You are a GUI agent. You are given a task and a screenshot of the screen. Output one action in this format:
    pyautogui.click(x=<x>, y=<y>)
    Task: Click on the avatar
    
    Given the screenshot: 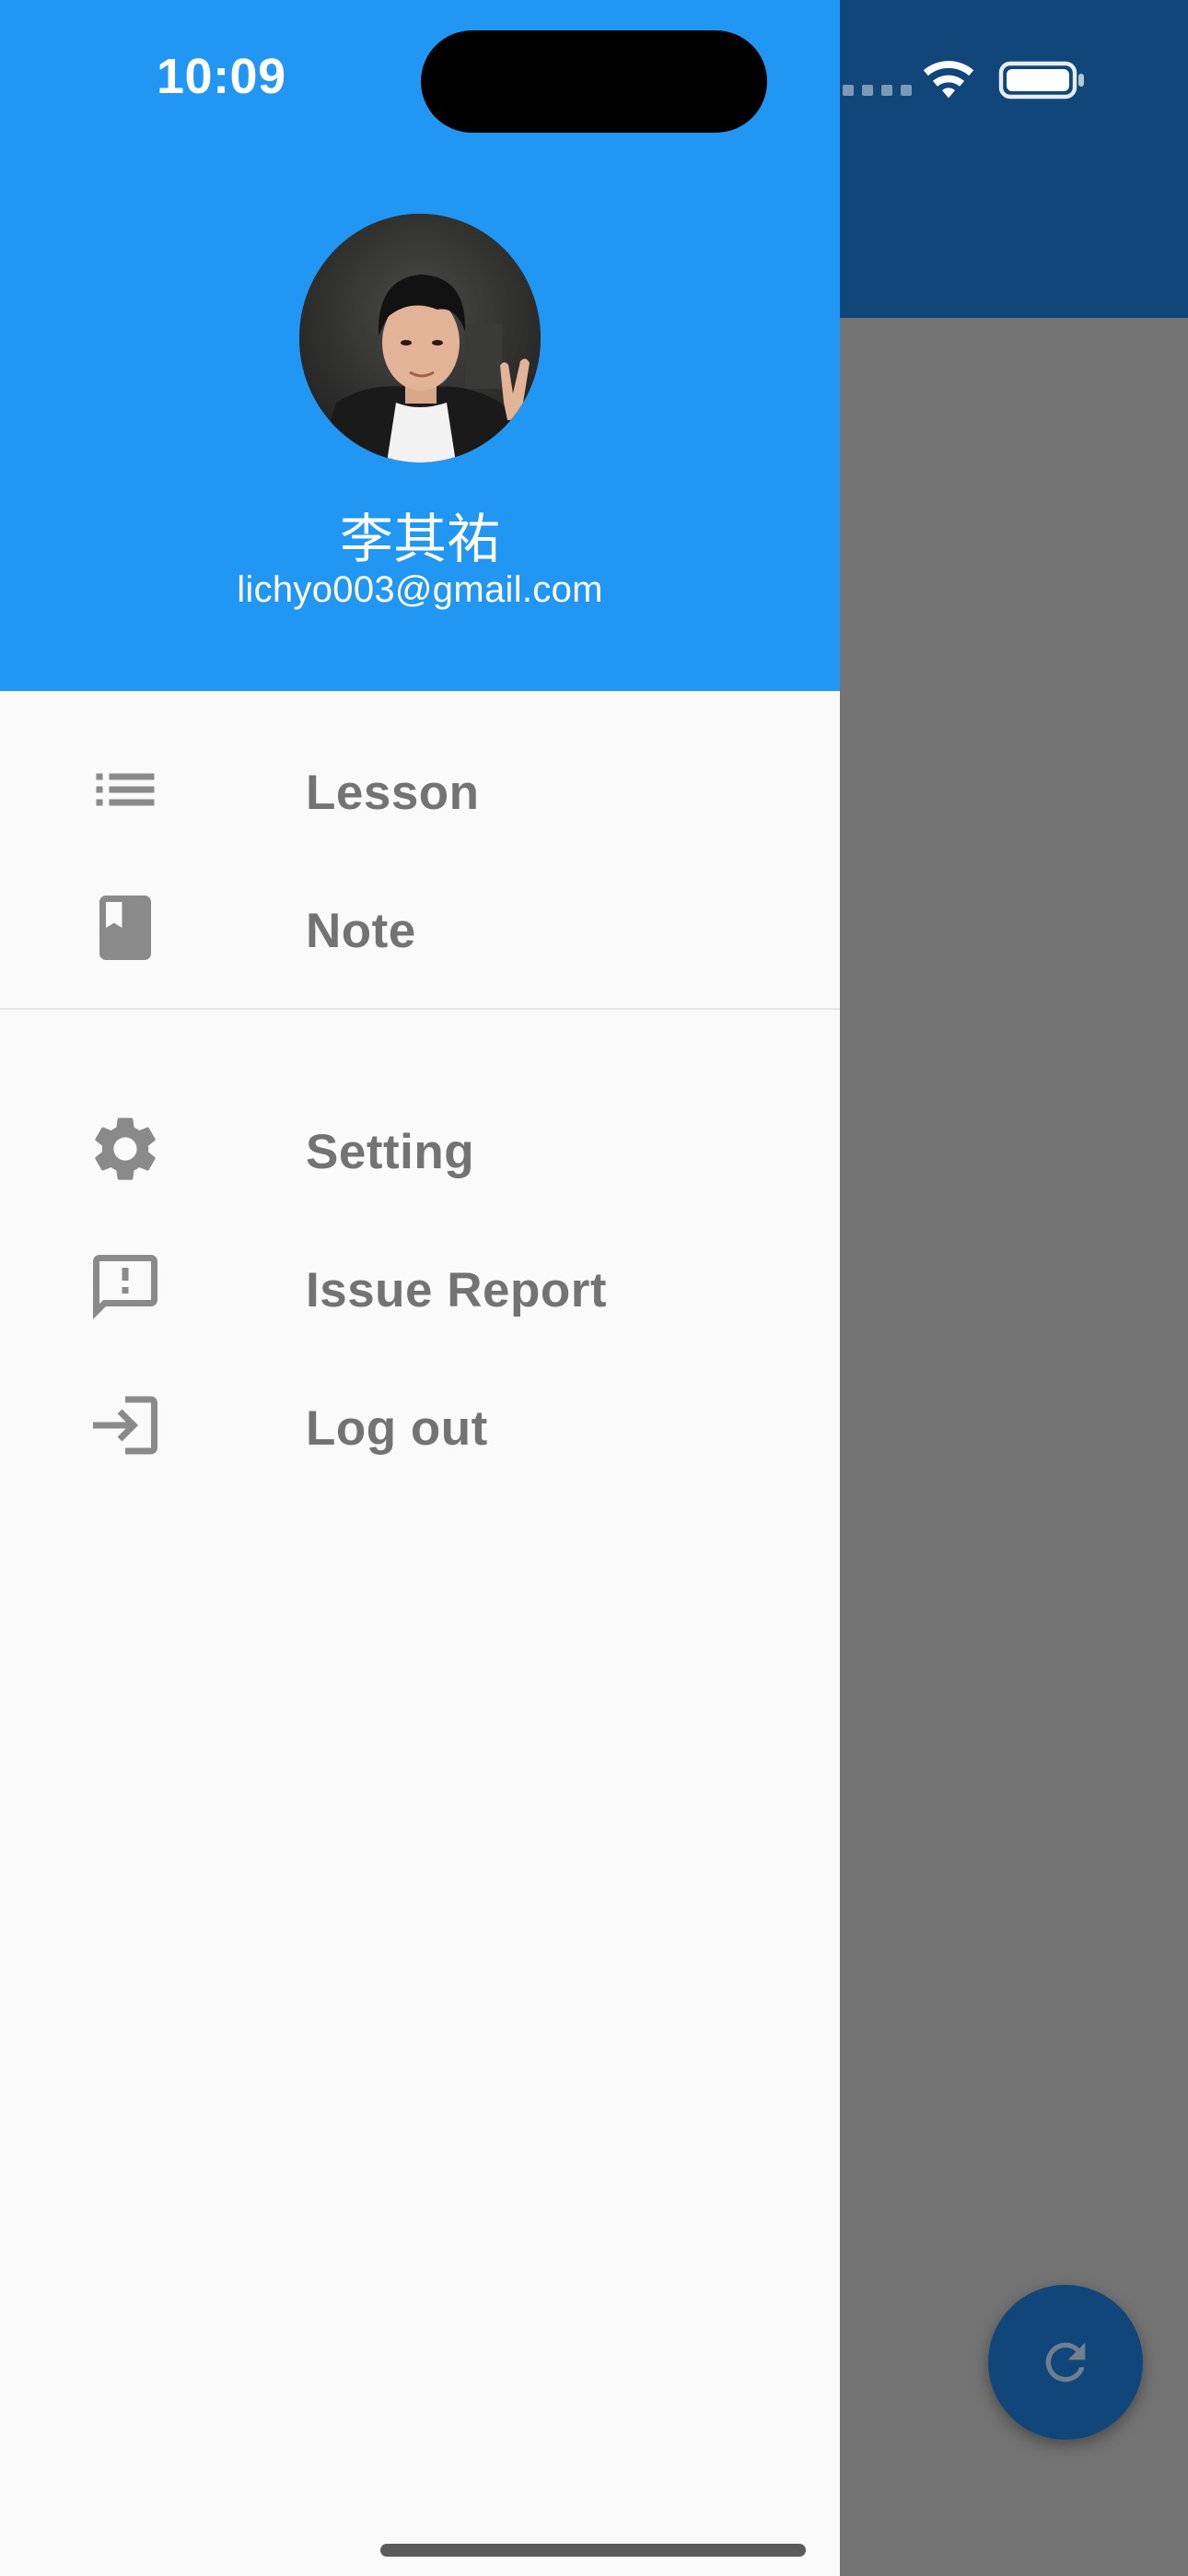 What is the action you would take?
    pyautogui.click(x=420, y=338)
    